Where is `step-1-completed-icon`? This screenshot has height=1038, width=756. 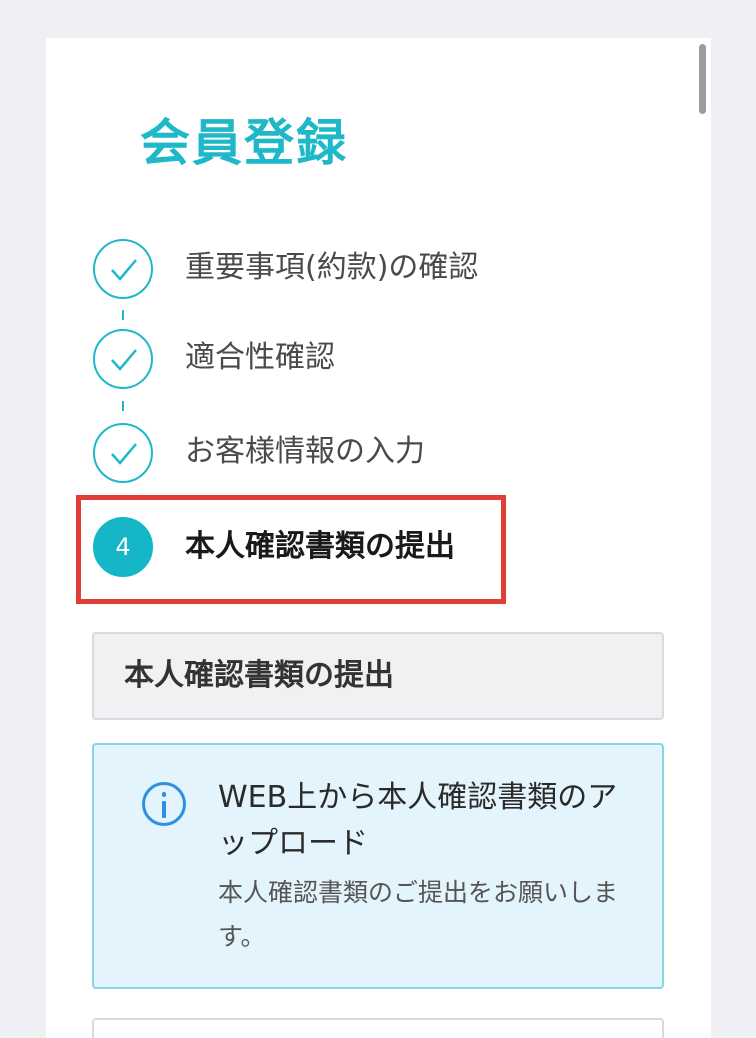
step-1-completed-icon is located at coordinates (123, 269).